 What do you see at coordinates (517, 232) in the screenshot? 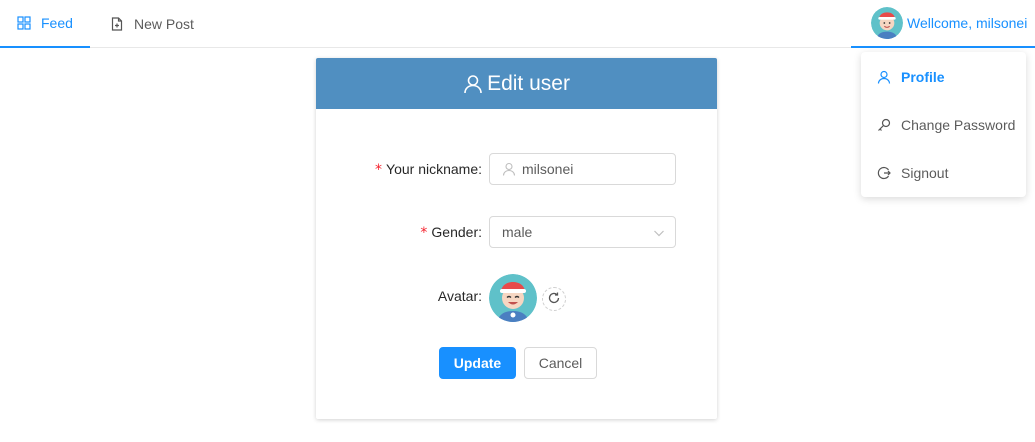
I see `gender-value: male` at bounding box center [517, 232].